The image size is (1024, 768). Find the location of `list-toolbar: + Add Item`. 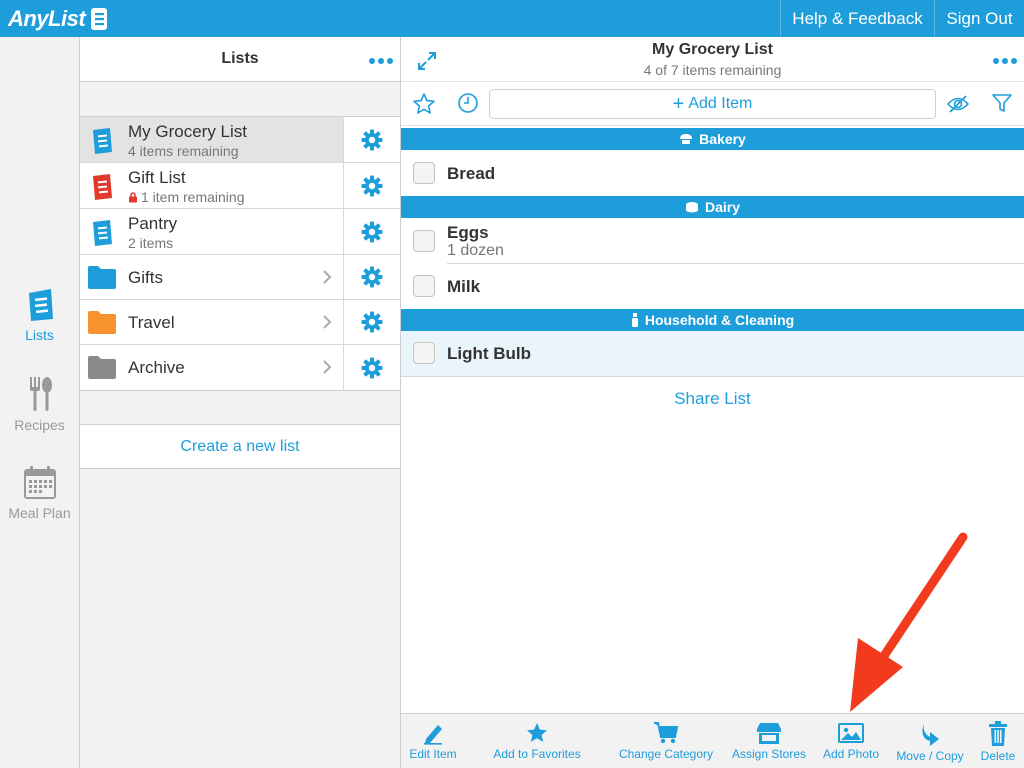

list-toolbar: + Add Item is located at coordinates (712, 104).